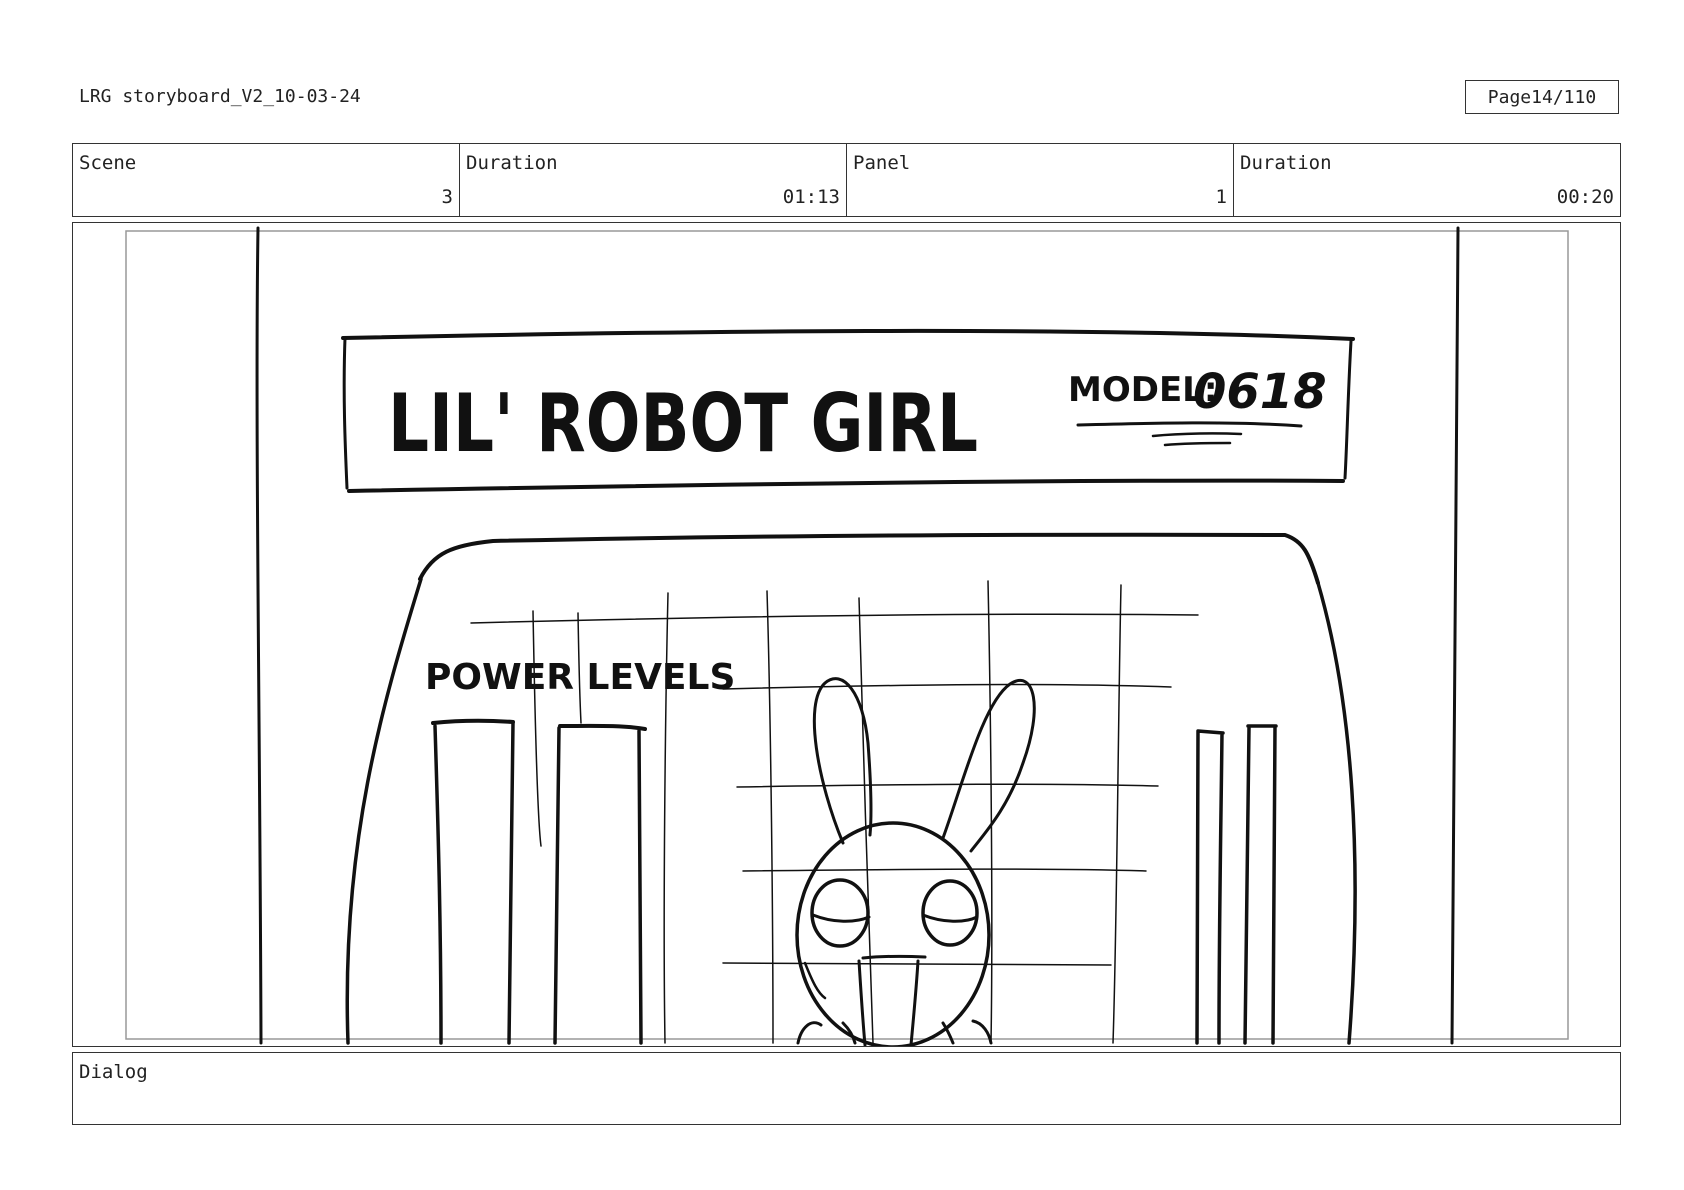  What do you see at coordinates (266, 180) in the screenshot?
I see `scene-cell: Scene 3` at bounding box center [266, 180].